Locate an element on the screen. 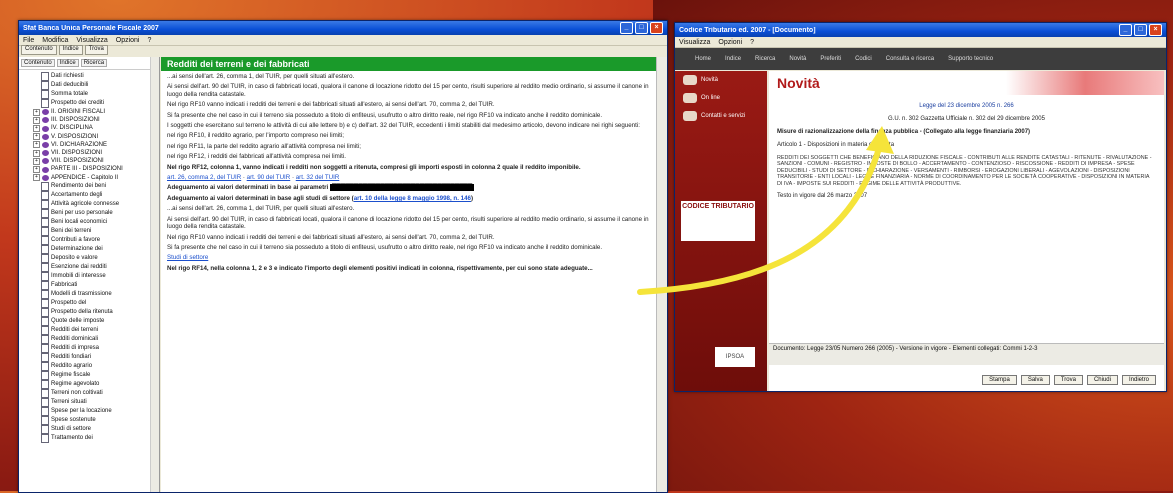 The width and height of the screenshot is (1173, 493). connection-arrow is located at coordinates (765, 210).